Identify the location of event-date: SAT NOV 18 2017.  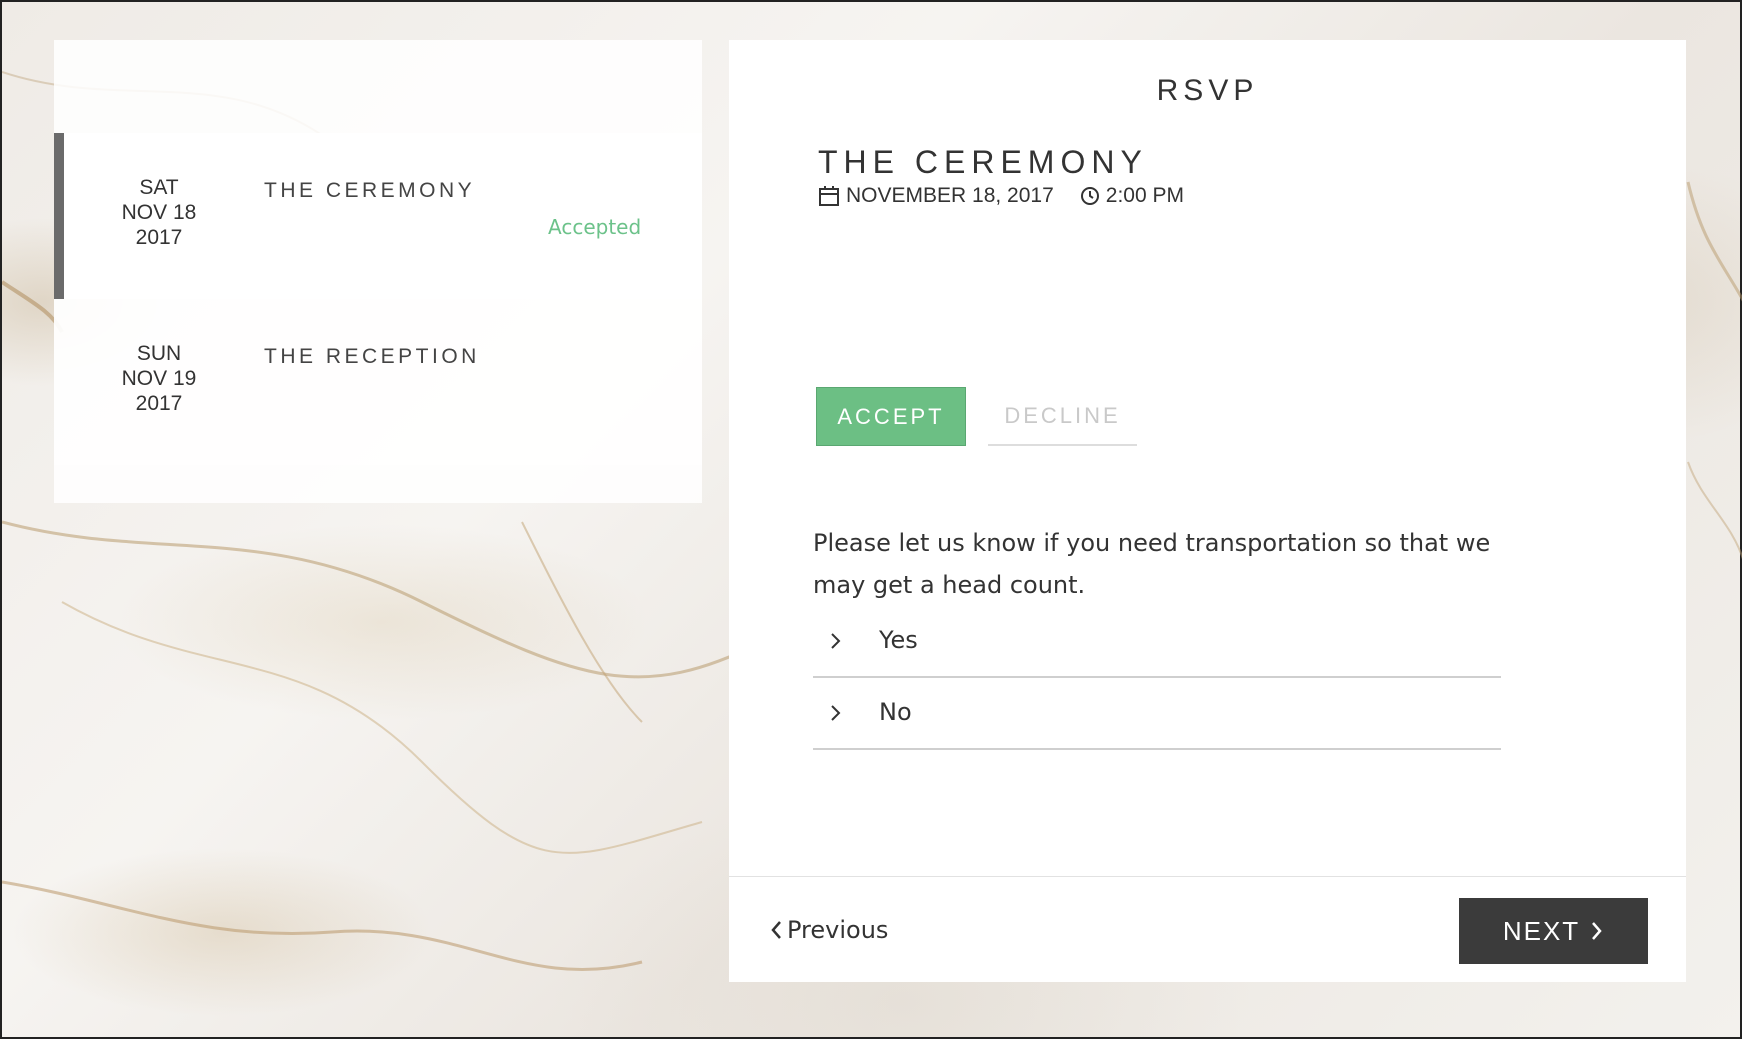
(159, 212).